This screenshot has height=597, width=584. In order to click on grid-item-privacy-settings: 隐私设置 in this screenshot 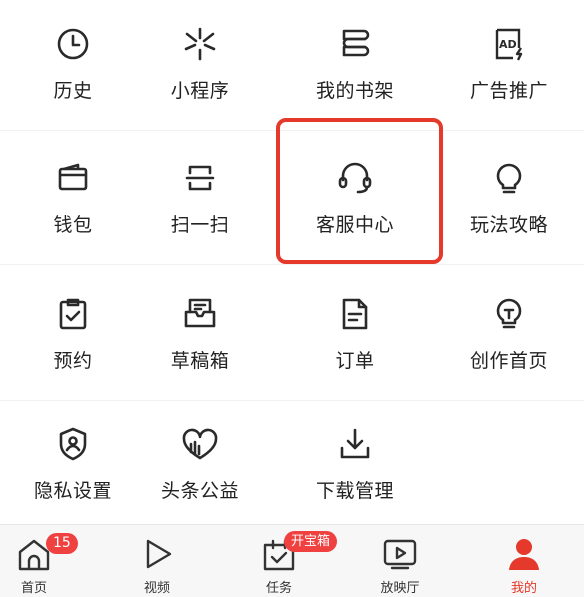, I will do `click(73, 462)`.